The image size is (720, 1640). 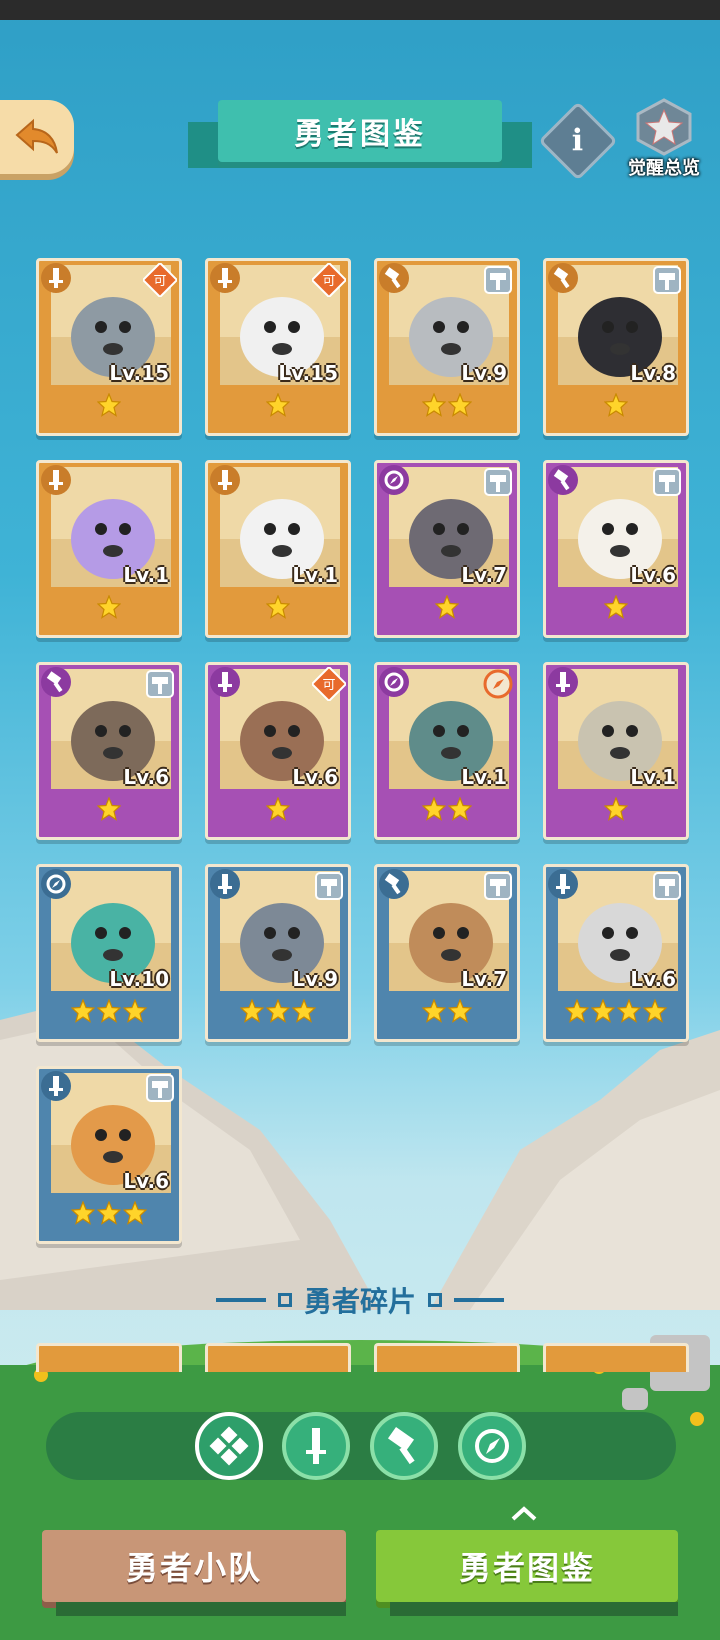 I want to click on back-button, so click(x=37, y=137).